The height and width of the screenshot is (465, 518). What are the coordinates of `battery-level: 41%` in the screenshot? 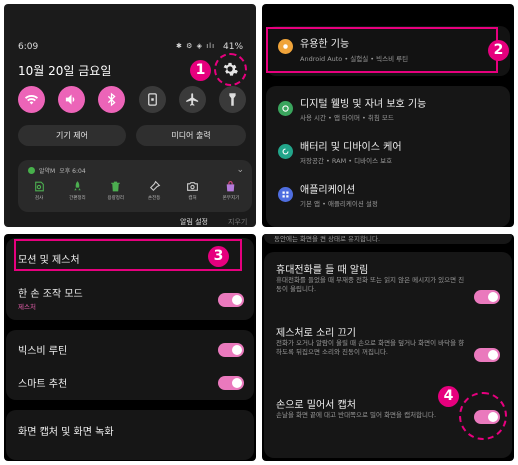 It's located at (233, 47).